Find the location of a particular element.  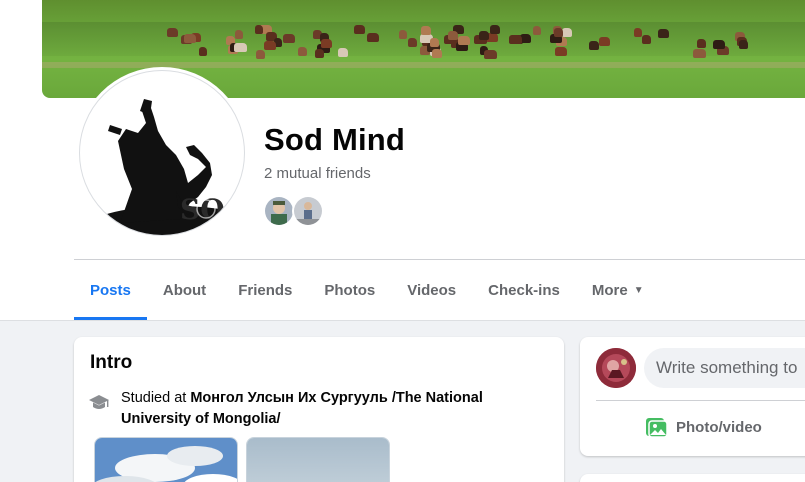

graduation-cap-icon is located at coordinates (99, 402).